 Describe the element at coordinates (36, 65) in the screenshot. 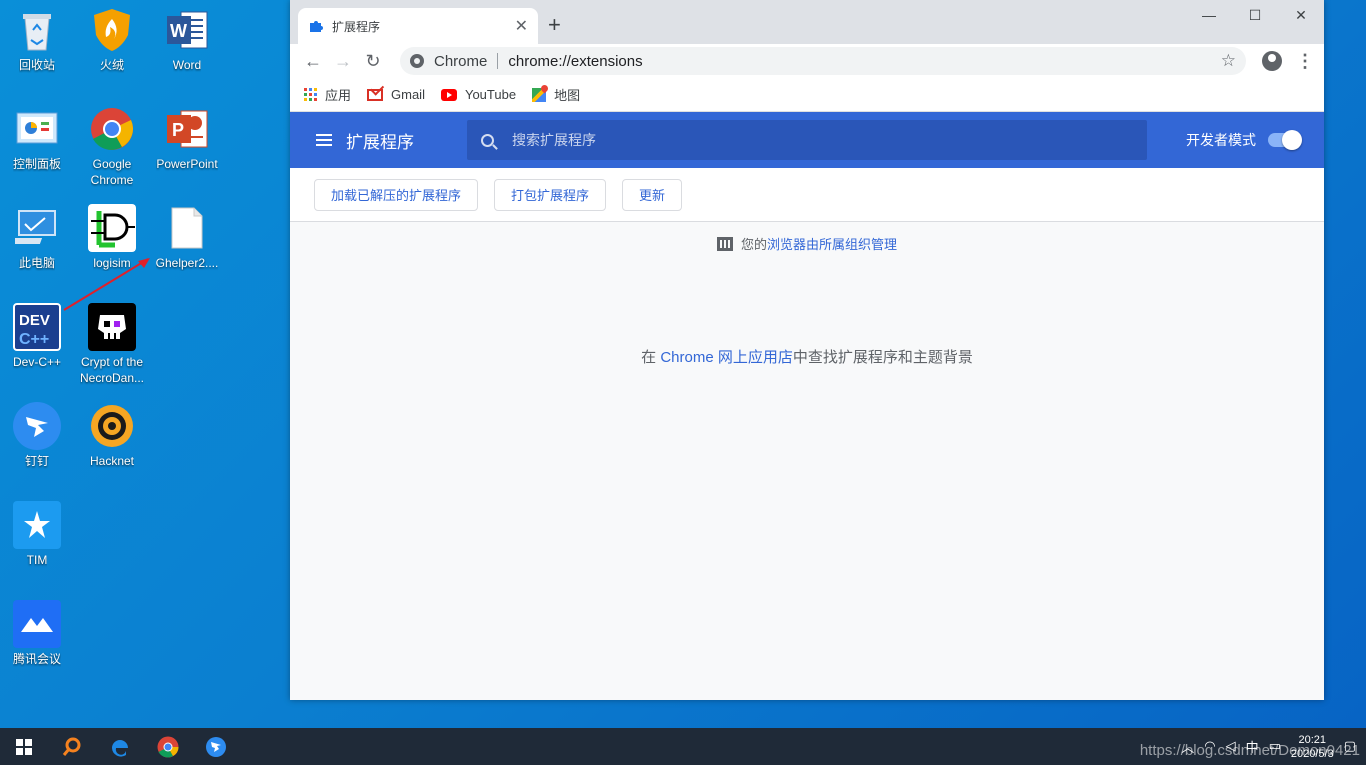

I see `desktop-icon-label: 回收站` at that location.